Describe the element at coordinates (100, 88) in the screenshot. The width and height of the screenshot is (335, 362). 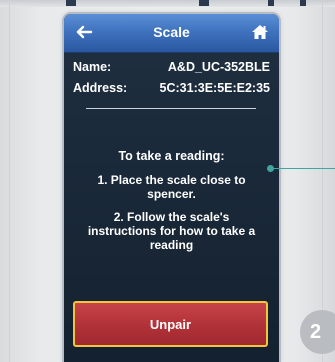
I see `device-address-label: Address:` at that location.